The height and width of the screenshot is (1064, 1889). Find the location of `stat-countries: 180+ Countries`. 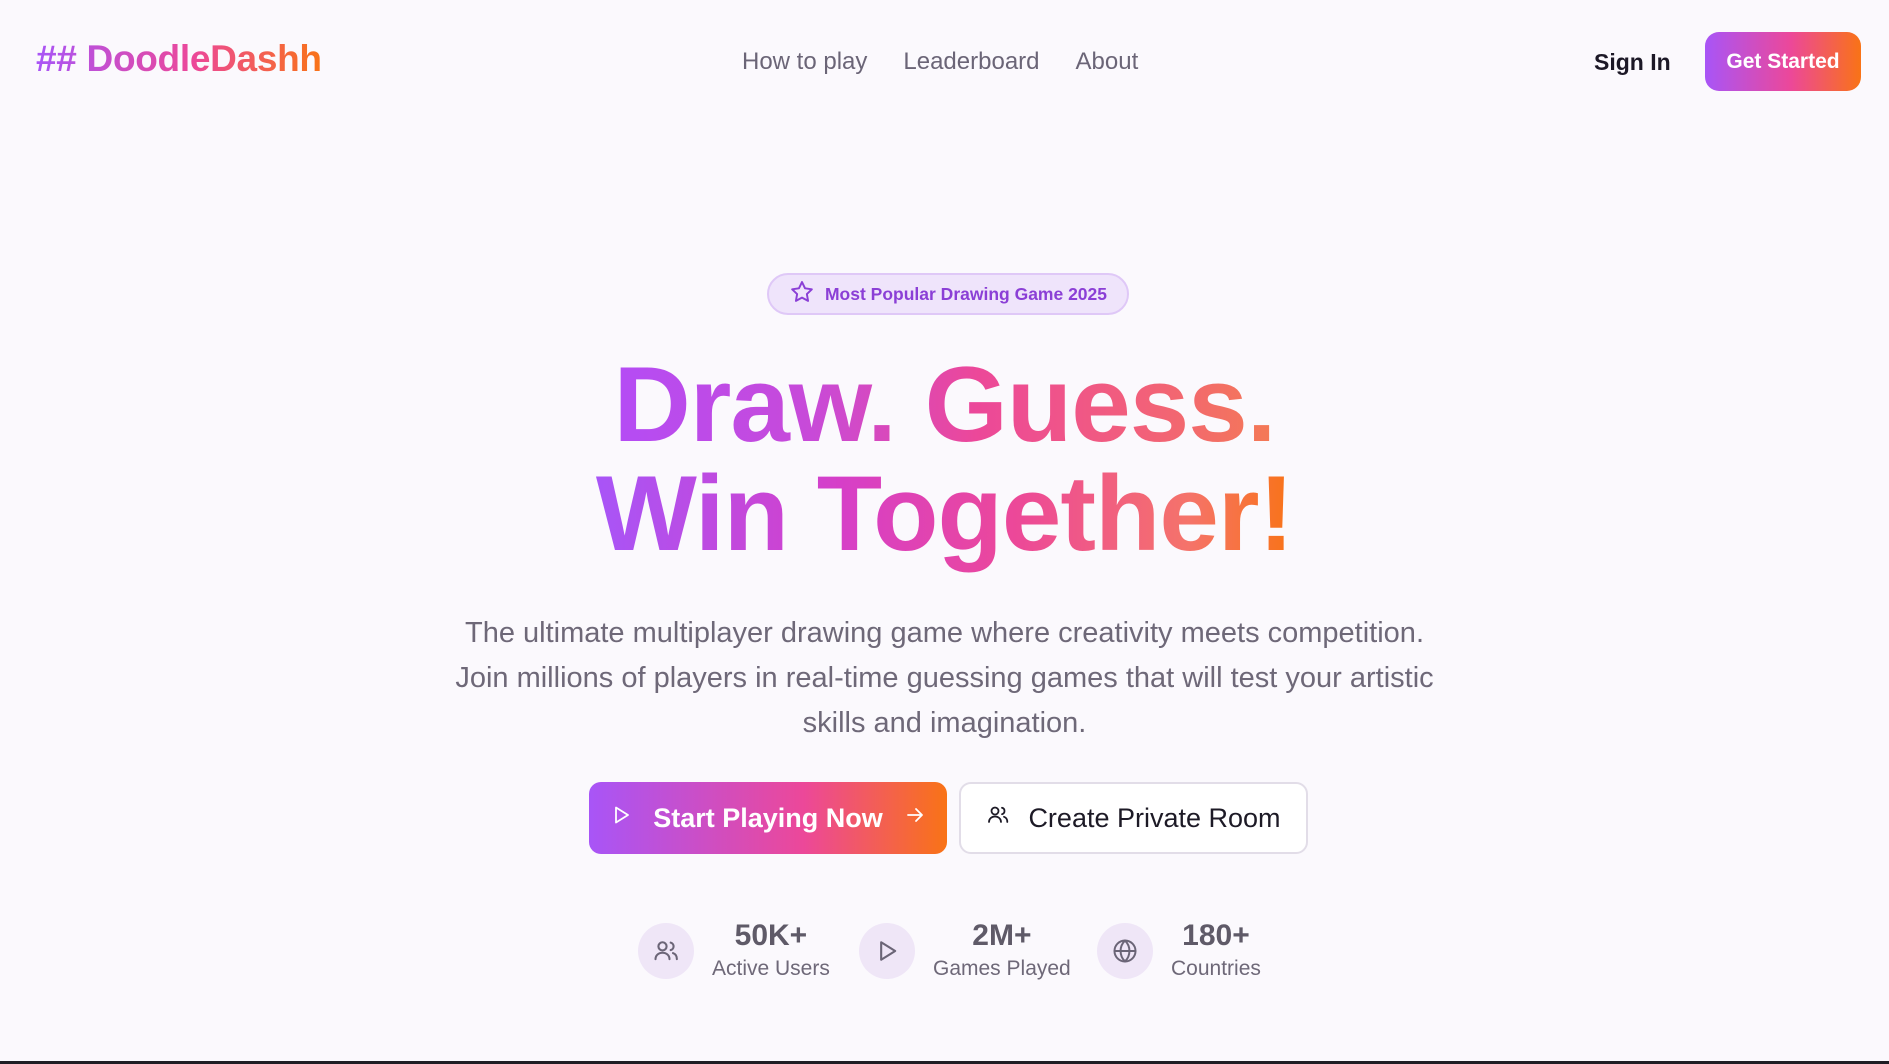

stat-countries: 180+ Countries is located at coordinates (1179, 951).